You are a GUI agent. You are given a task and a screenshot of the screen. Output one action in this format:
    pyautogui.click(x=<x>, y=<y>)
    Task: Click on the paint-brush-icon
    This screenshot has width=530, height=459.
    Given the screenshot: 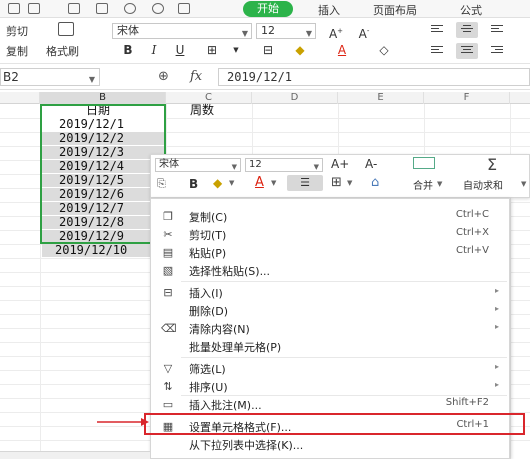 What is the action you would take?
    pyautogui.click(x=66, y=29)
    